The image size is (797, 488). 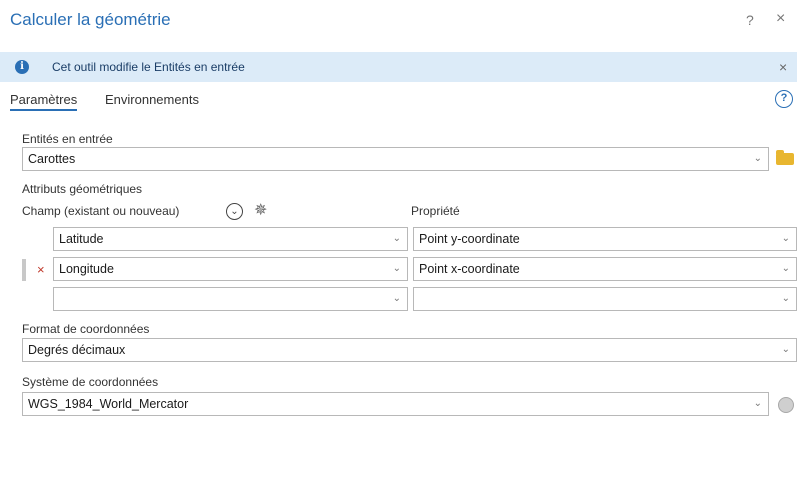 What do you see at coordinates (605, 269) in the screenshot?
I see `property-select-row-2: Point x-coordinate ⌄` at bounding box center [605, 269].